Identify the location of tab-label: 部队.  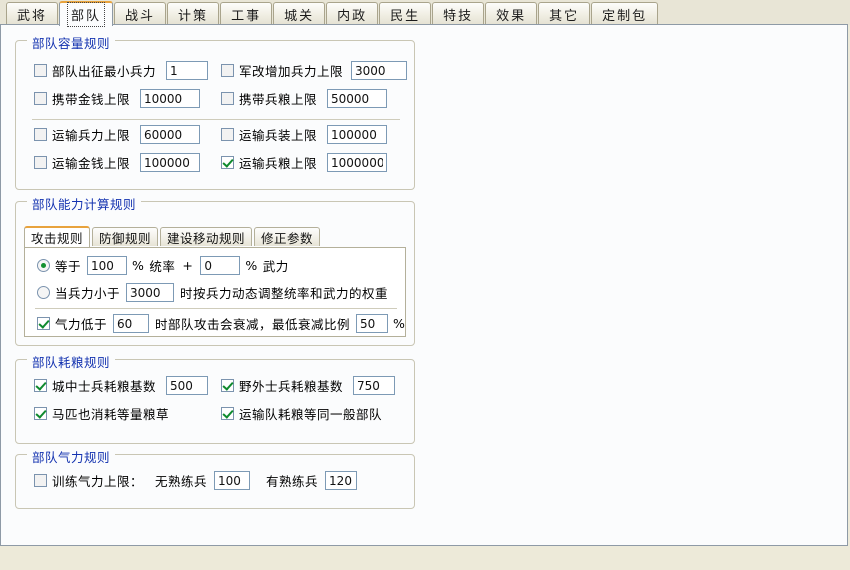
(86, 14).